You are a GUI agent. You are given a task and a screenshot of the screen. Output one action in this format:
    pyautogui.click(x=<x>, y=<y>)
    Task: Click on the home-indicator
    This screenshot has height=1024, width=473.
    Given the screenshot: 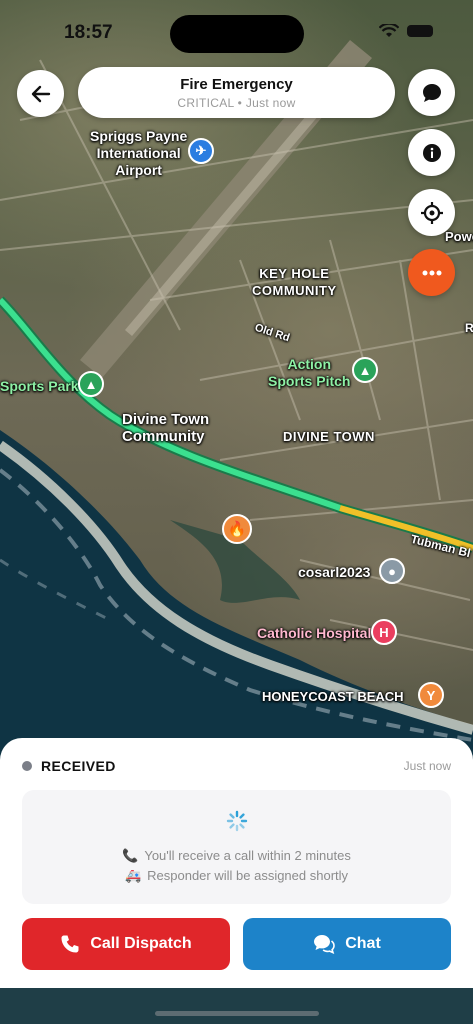 What is the action you would take?
    pyautogui.click(x=237, y=1013)
    